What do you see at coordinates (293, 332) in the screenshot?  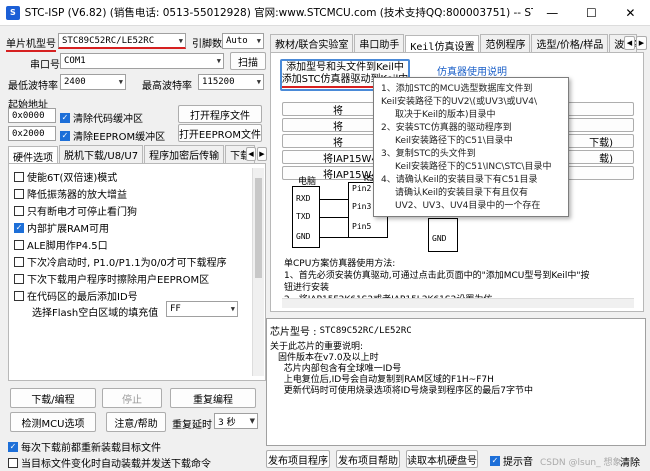 I see `chip-model-info-label: 芯片型号 :` at bounding box center [293, 332].